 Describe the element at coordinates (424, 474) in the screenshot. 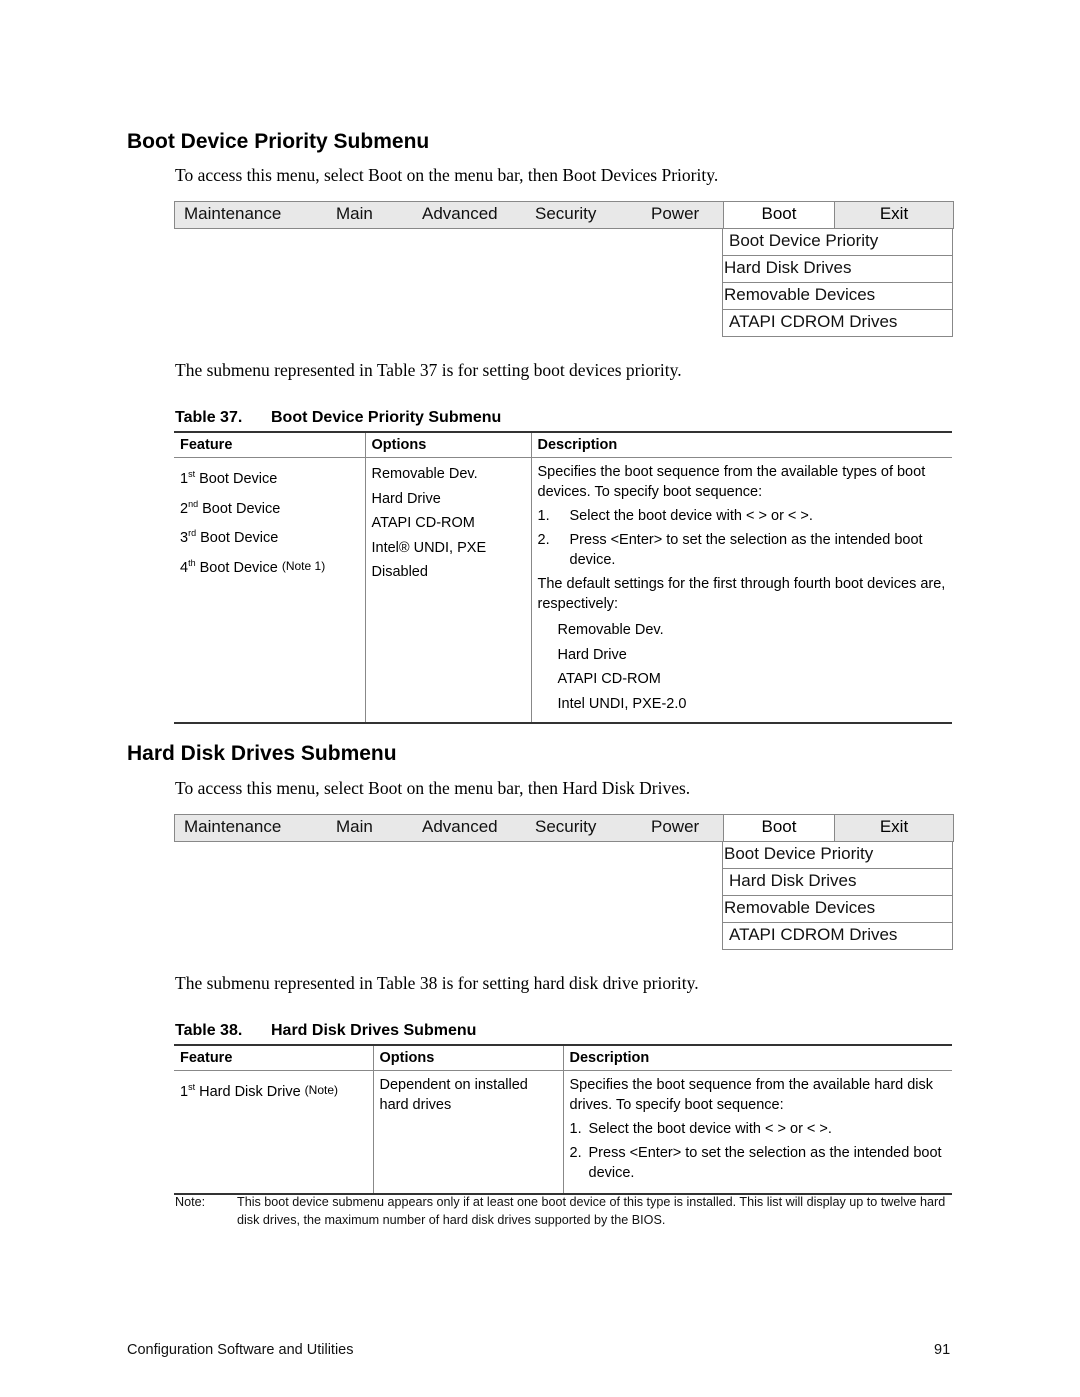

I see `option-item: Removable Dev.` at that location.